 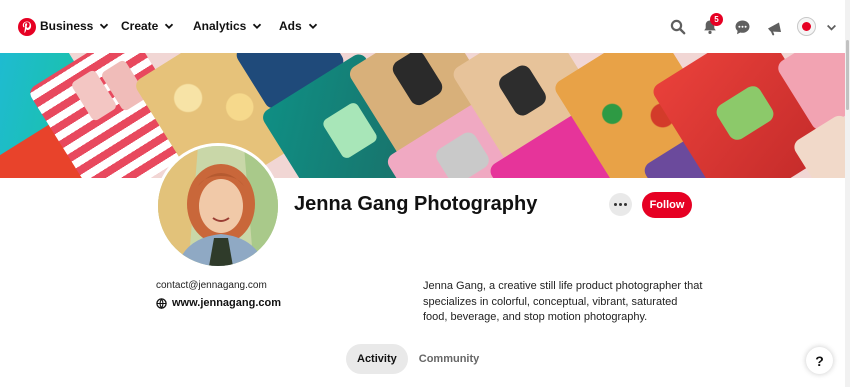 I want to click on tab-activity: Activity, so click(x=377, y=359).